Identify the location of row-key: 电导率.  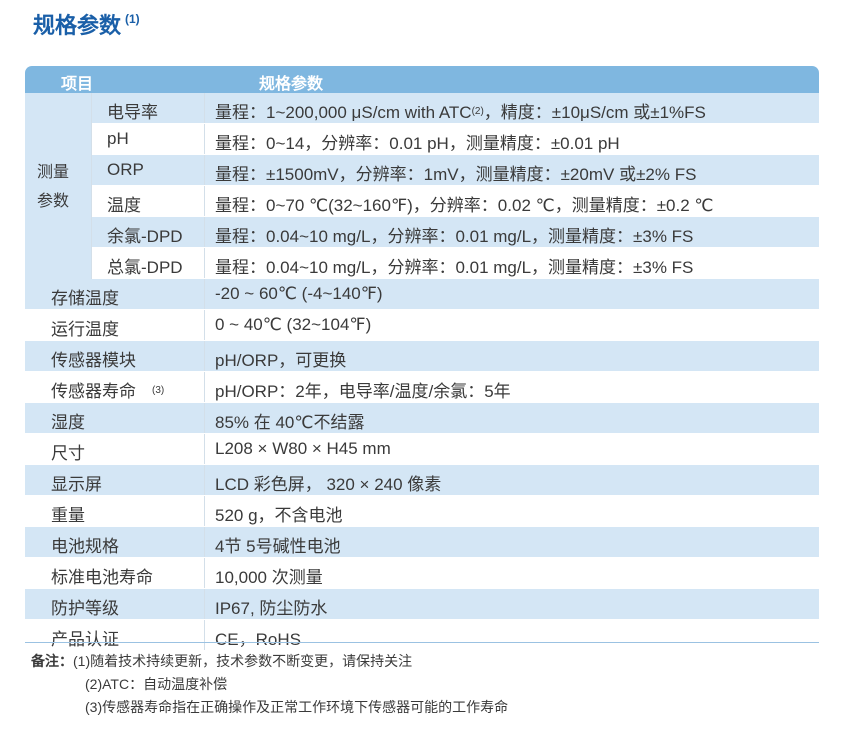
(132, 112).